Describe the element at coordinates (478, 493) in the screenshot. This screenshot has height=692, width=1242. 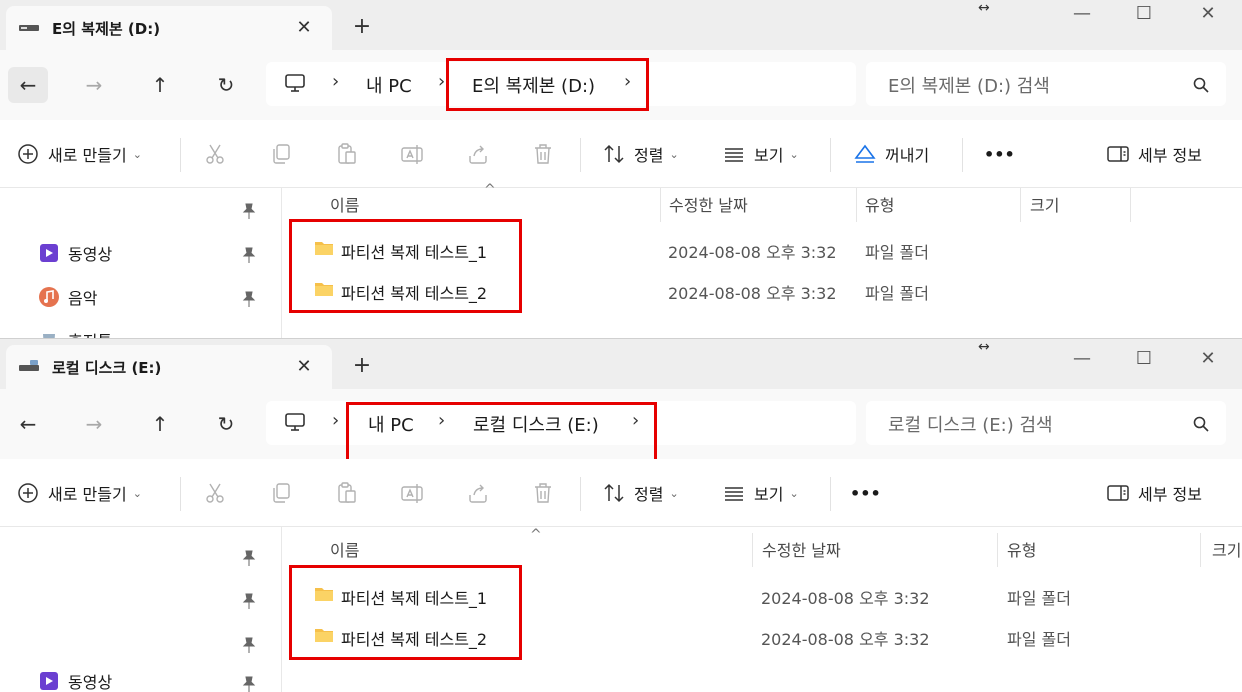
I see `share-icon` at that location.